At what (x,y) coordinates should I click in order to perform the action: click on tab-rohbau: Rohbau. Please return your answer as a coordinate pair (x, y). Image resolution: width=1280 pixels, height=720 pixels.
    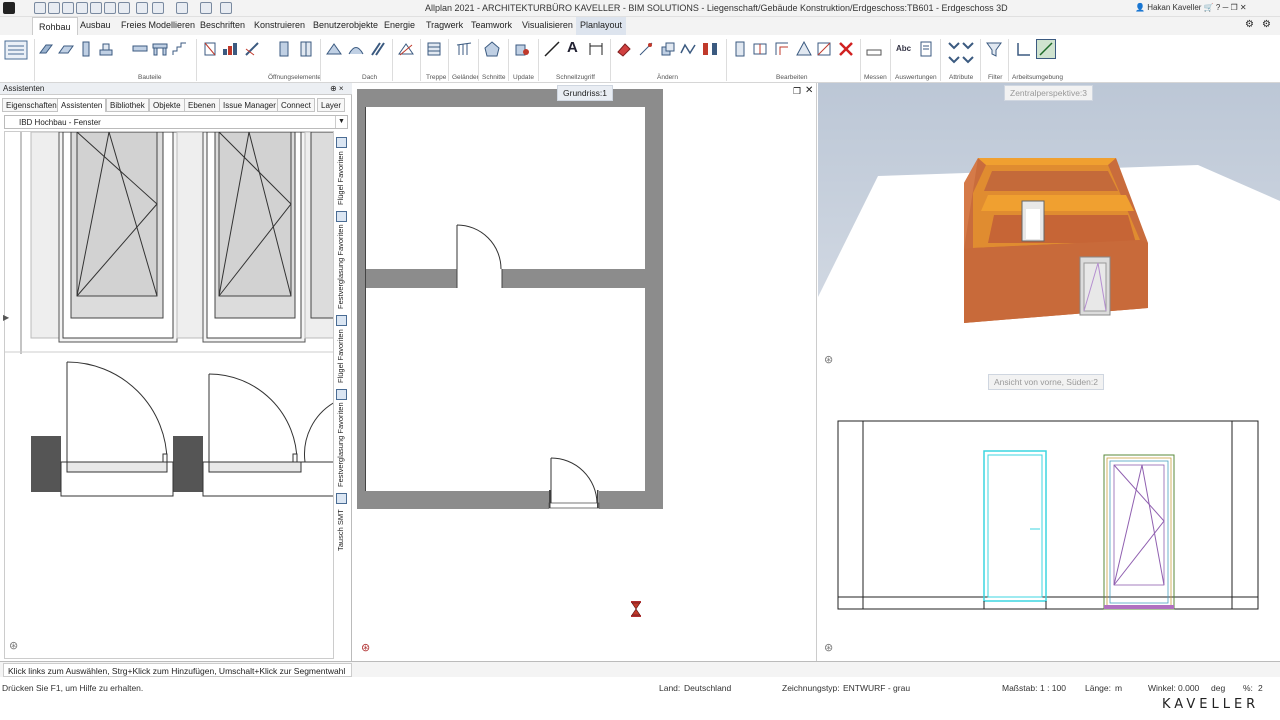
    Looking at the image, I should click on (55, 26).